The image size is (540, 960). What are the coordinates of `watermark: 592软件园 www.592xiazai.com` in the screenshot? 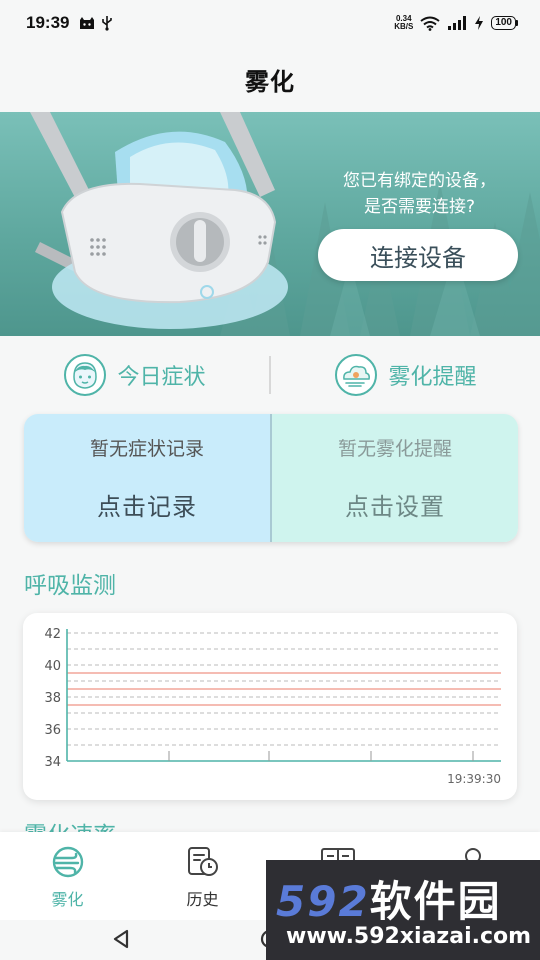 It's located at (403, 910).